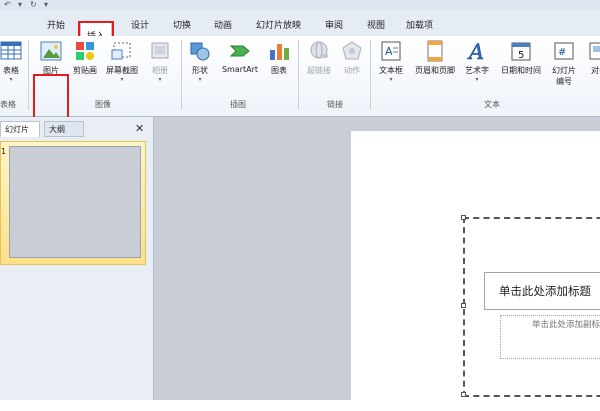 This screenshot has height=411, width=600. Describe the element at coordinates (542, 291) in the screenshot. I see `title-placeholder: 单击此处添加标题` at that location.